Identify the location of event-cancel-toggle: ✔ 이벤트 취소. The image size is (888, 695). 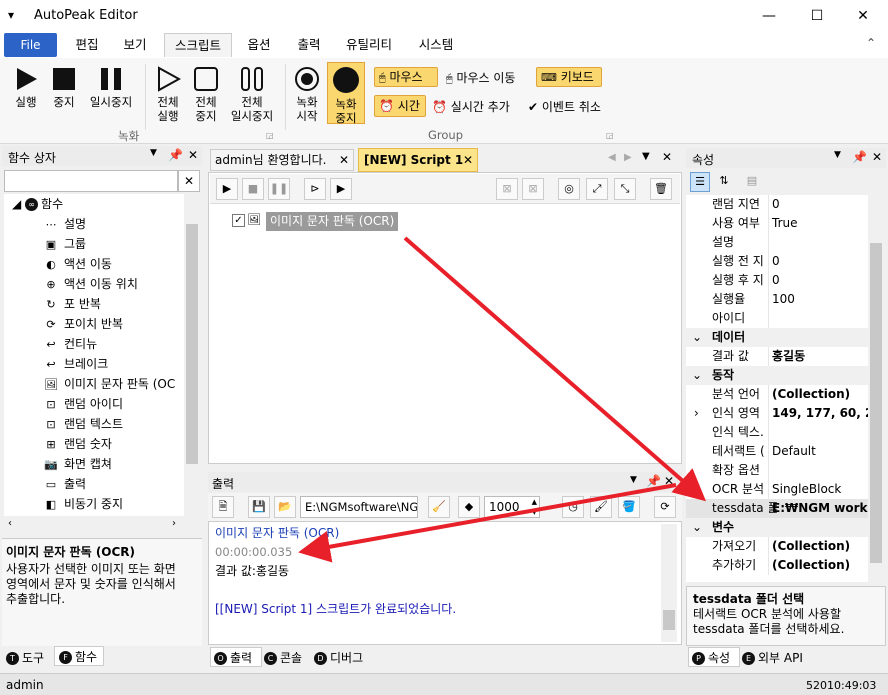
(564, 106).